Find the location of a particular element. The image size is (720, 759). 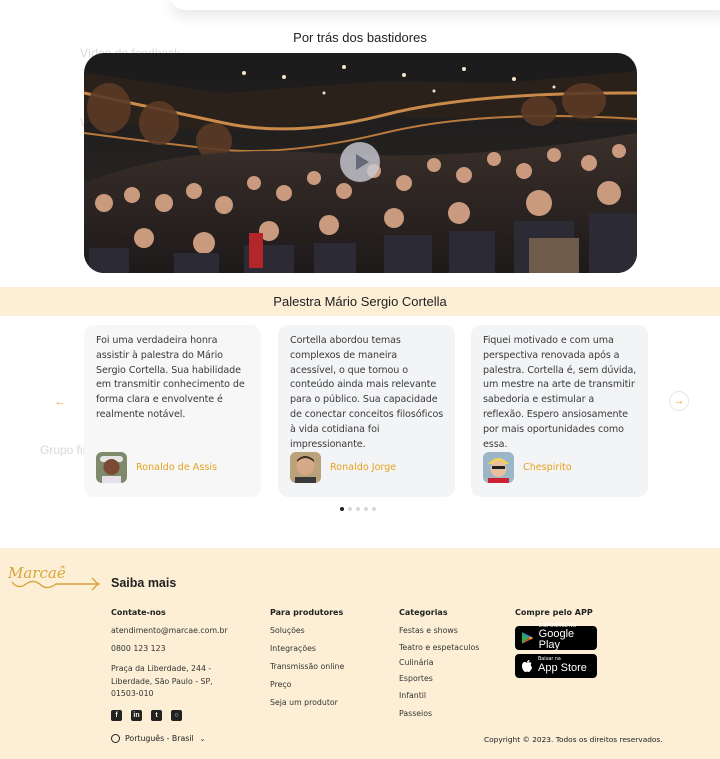

author-name: Chespirito is located at coordinates (547, 467).